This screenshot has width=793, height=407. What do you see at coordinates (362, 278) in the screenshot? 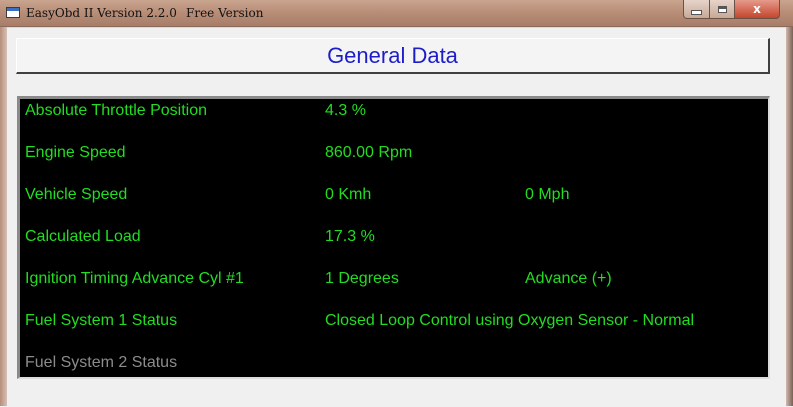
I see `row-value: 1 Degrees` at bounding box center [362, 278].